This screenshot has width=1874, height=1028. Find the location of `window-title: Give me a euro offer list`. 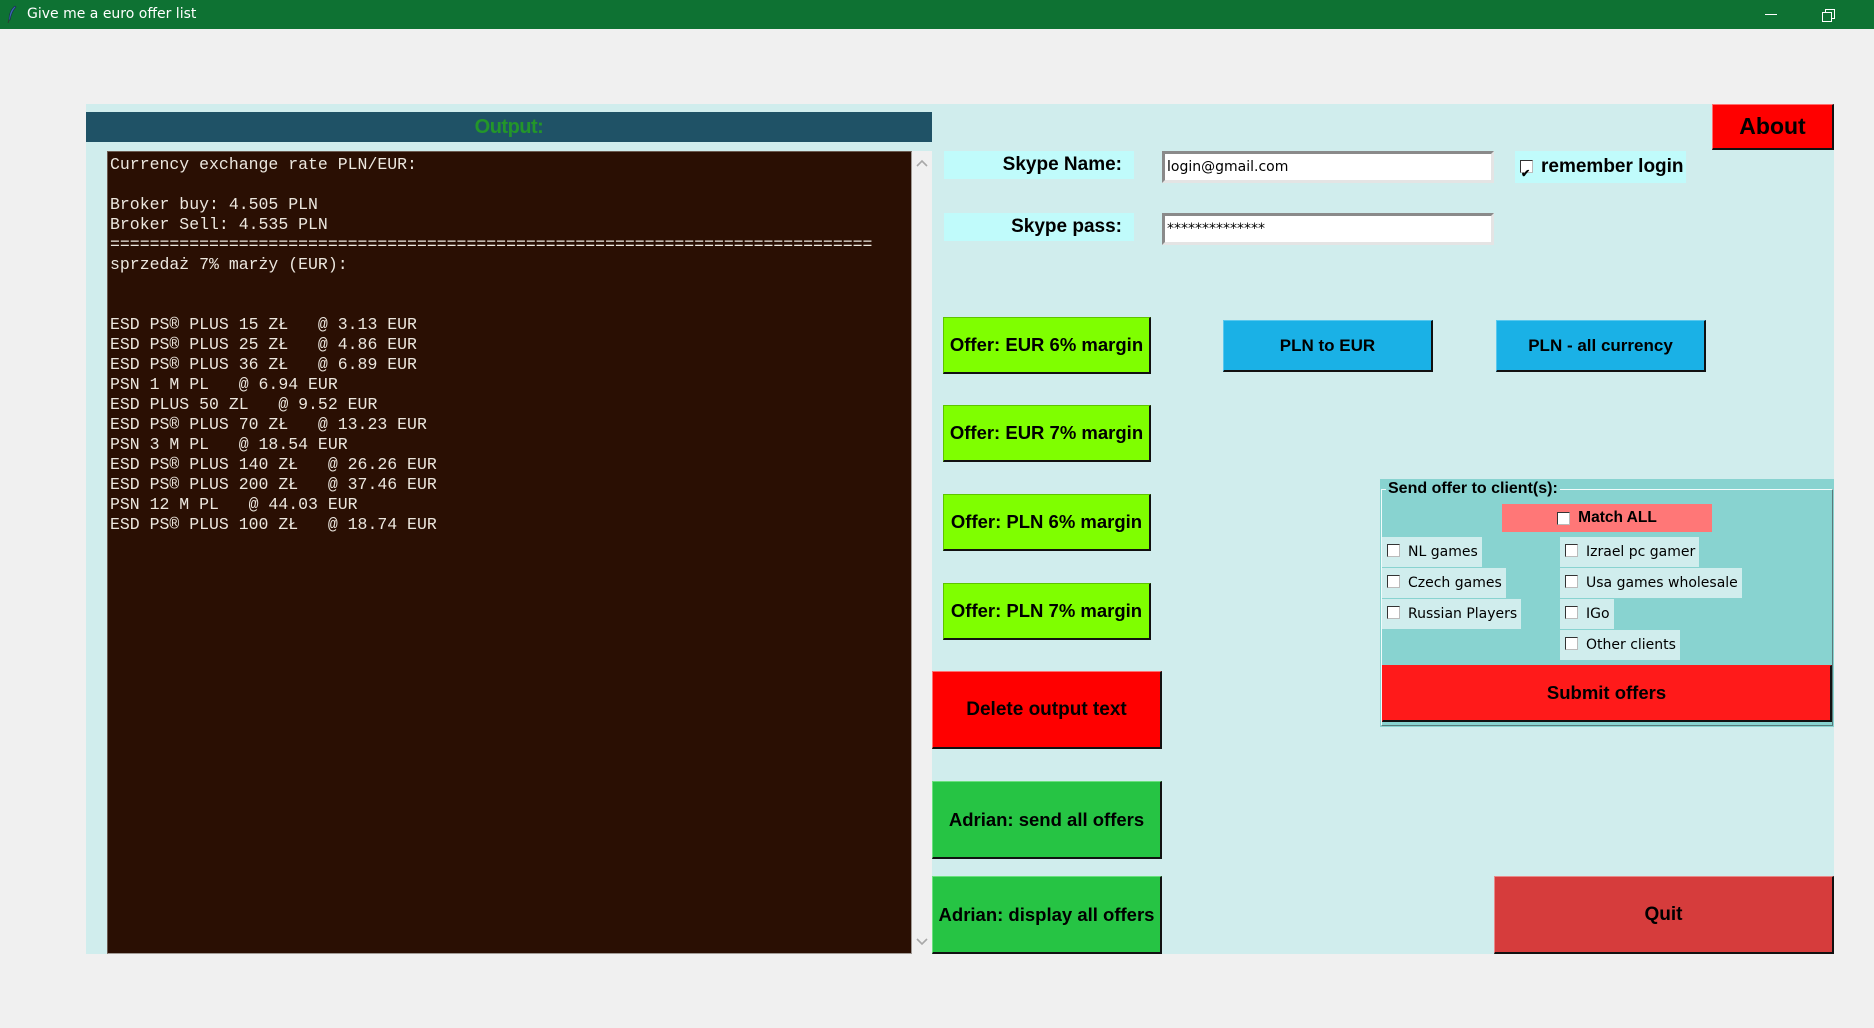

window-title: Give me a euro offer list is located at coordinates (112, 14).